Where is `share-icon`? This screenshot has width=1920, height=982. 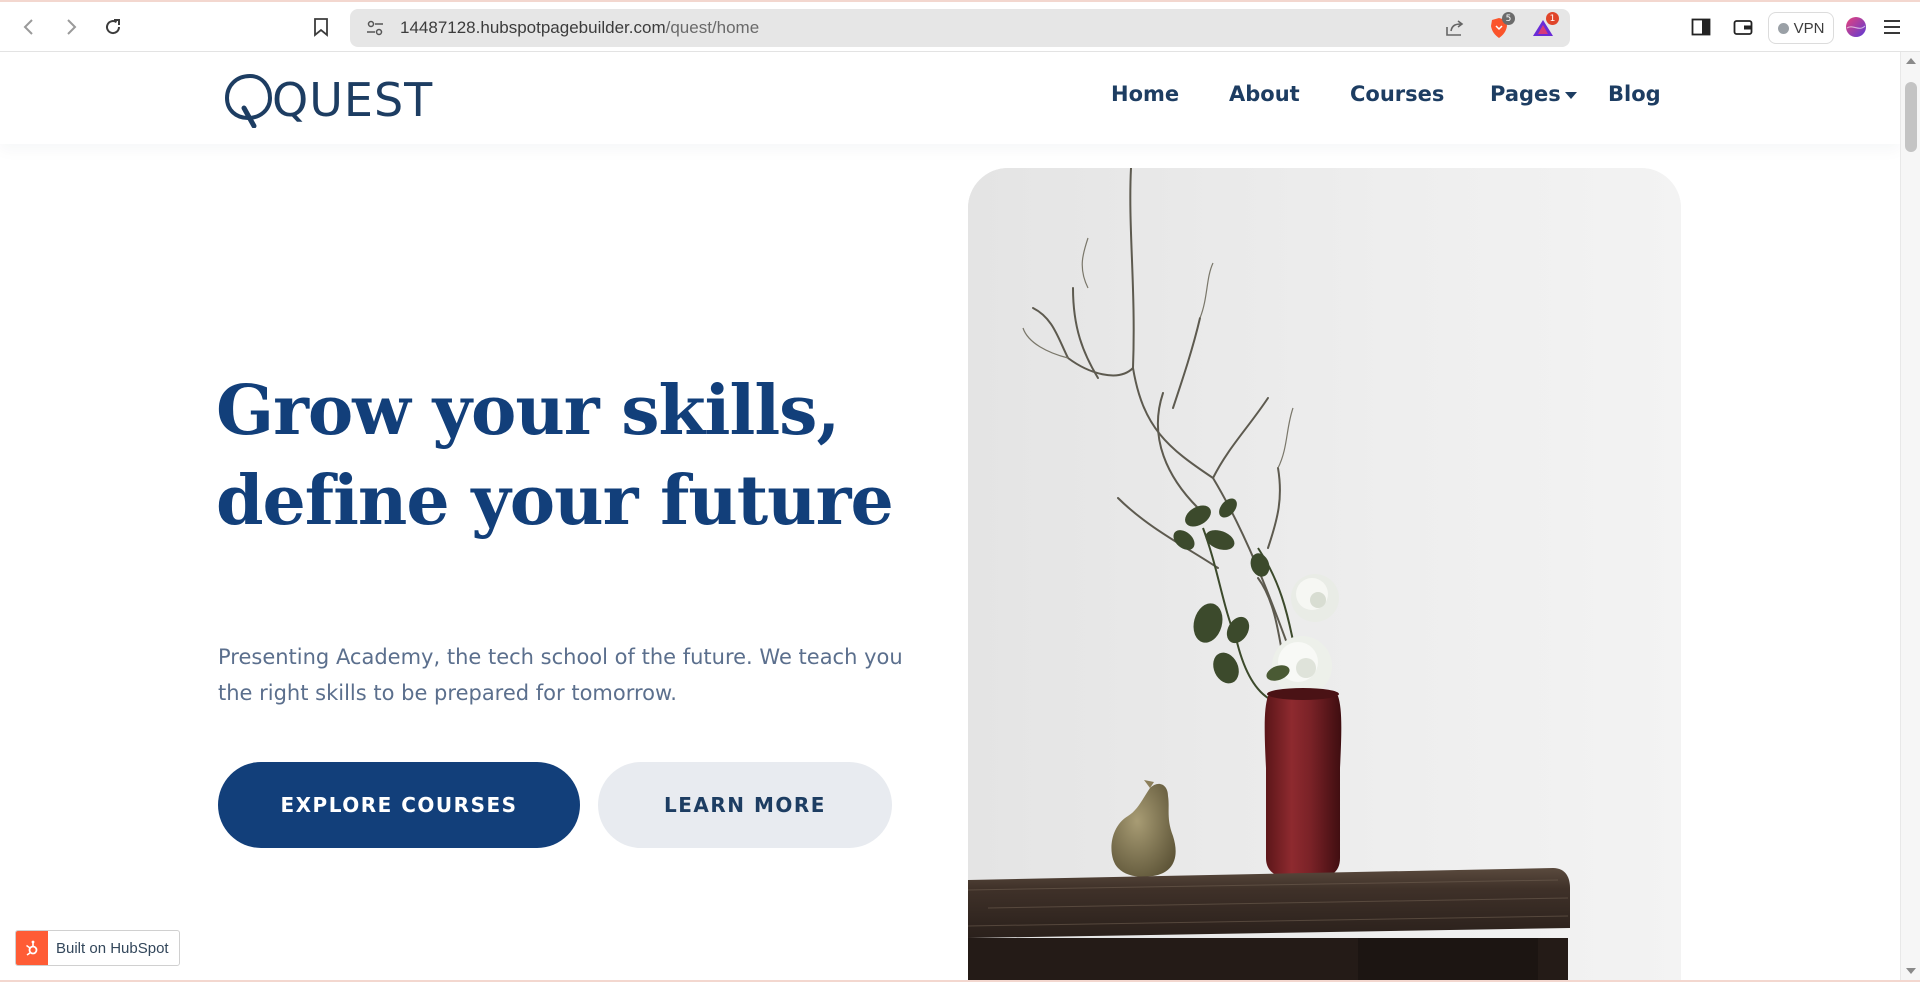
share-icon is located at coordinates (1455, 28).